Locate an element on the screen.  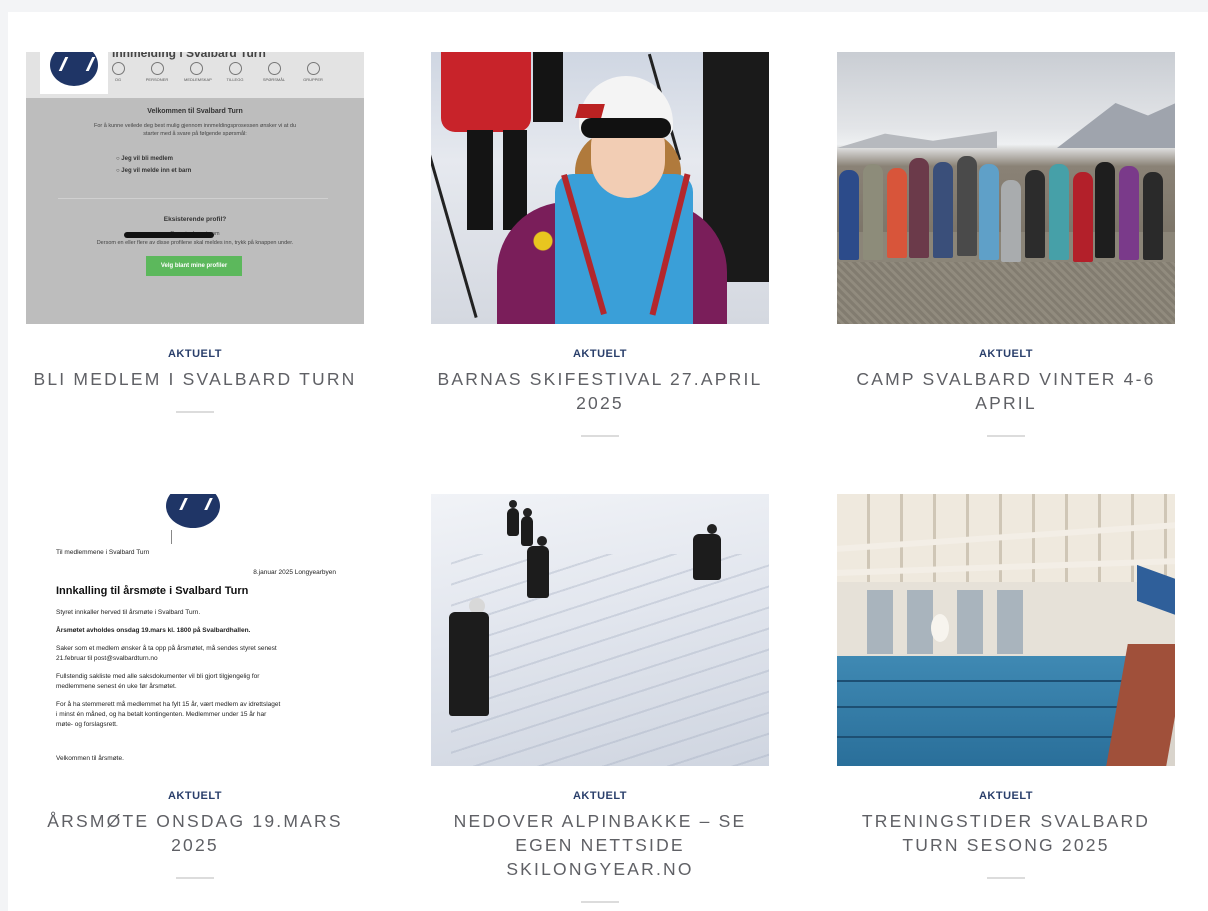
form-existing-profile: Eksisterende profil? is located at coordinates (195, 219).